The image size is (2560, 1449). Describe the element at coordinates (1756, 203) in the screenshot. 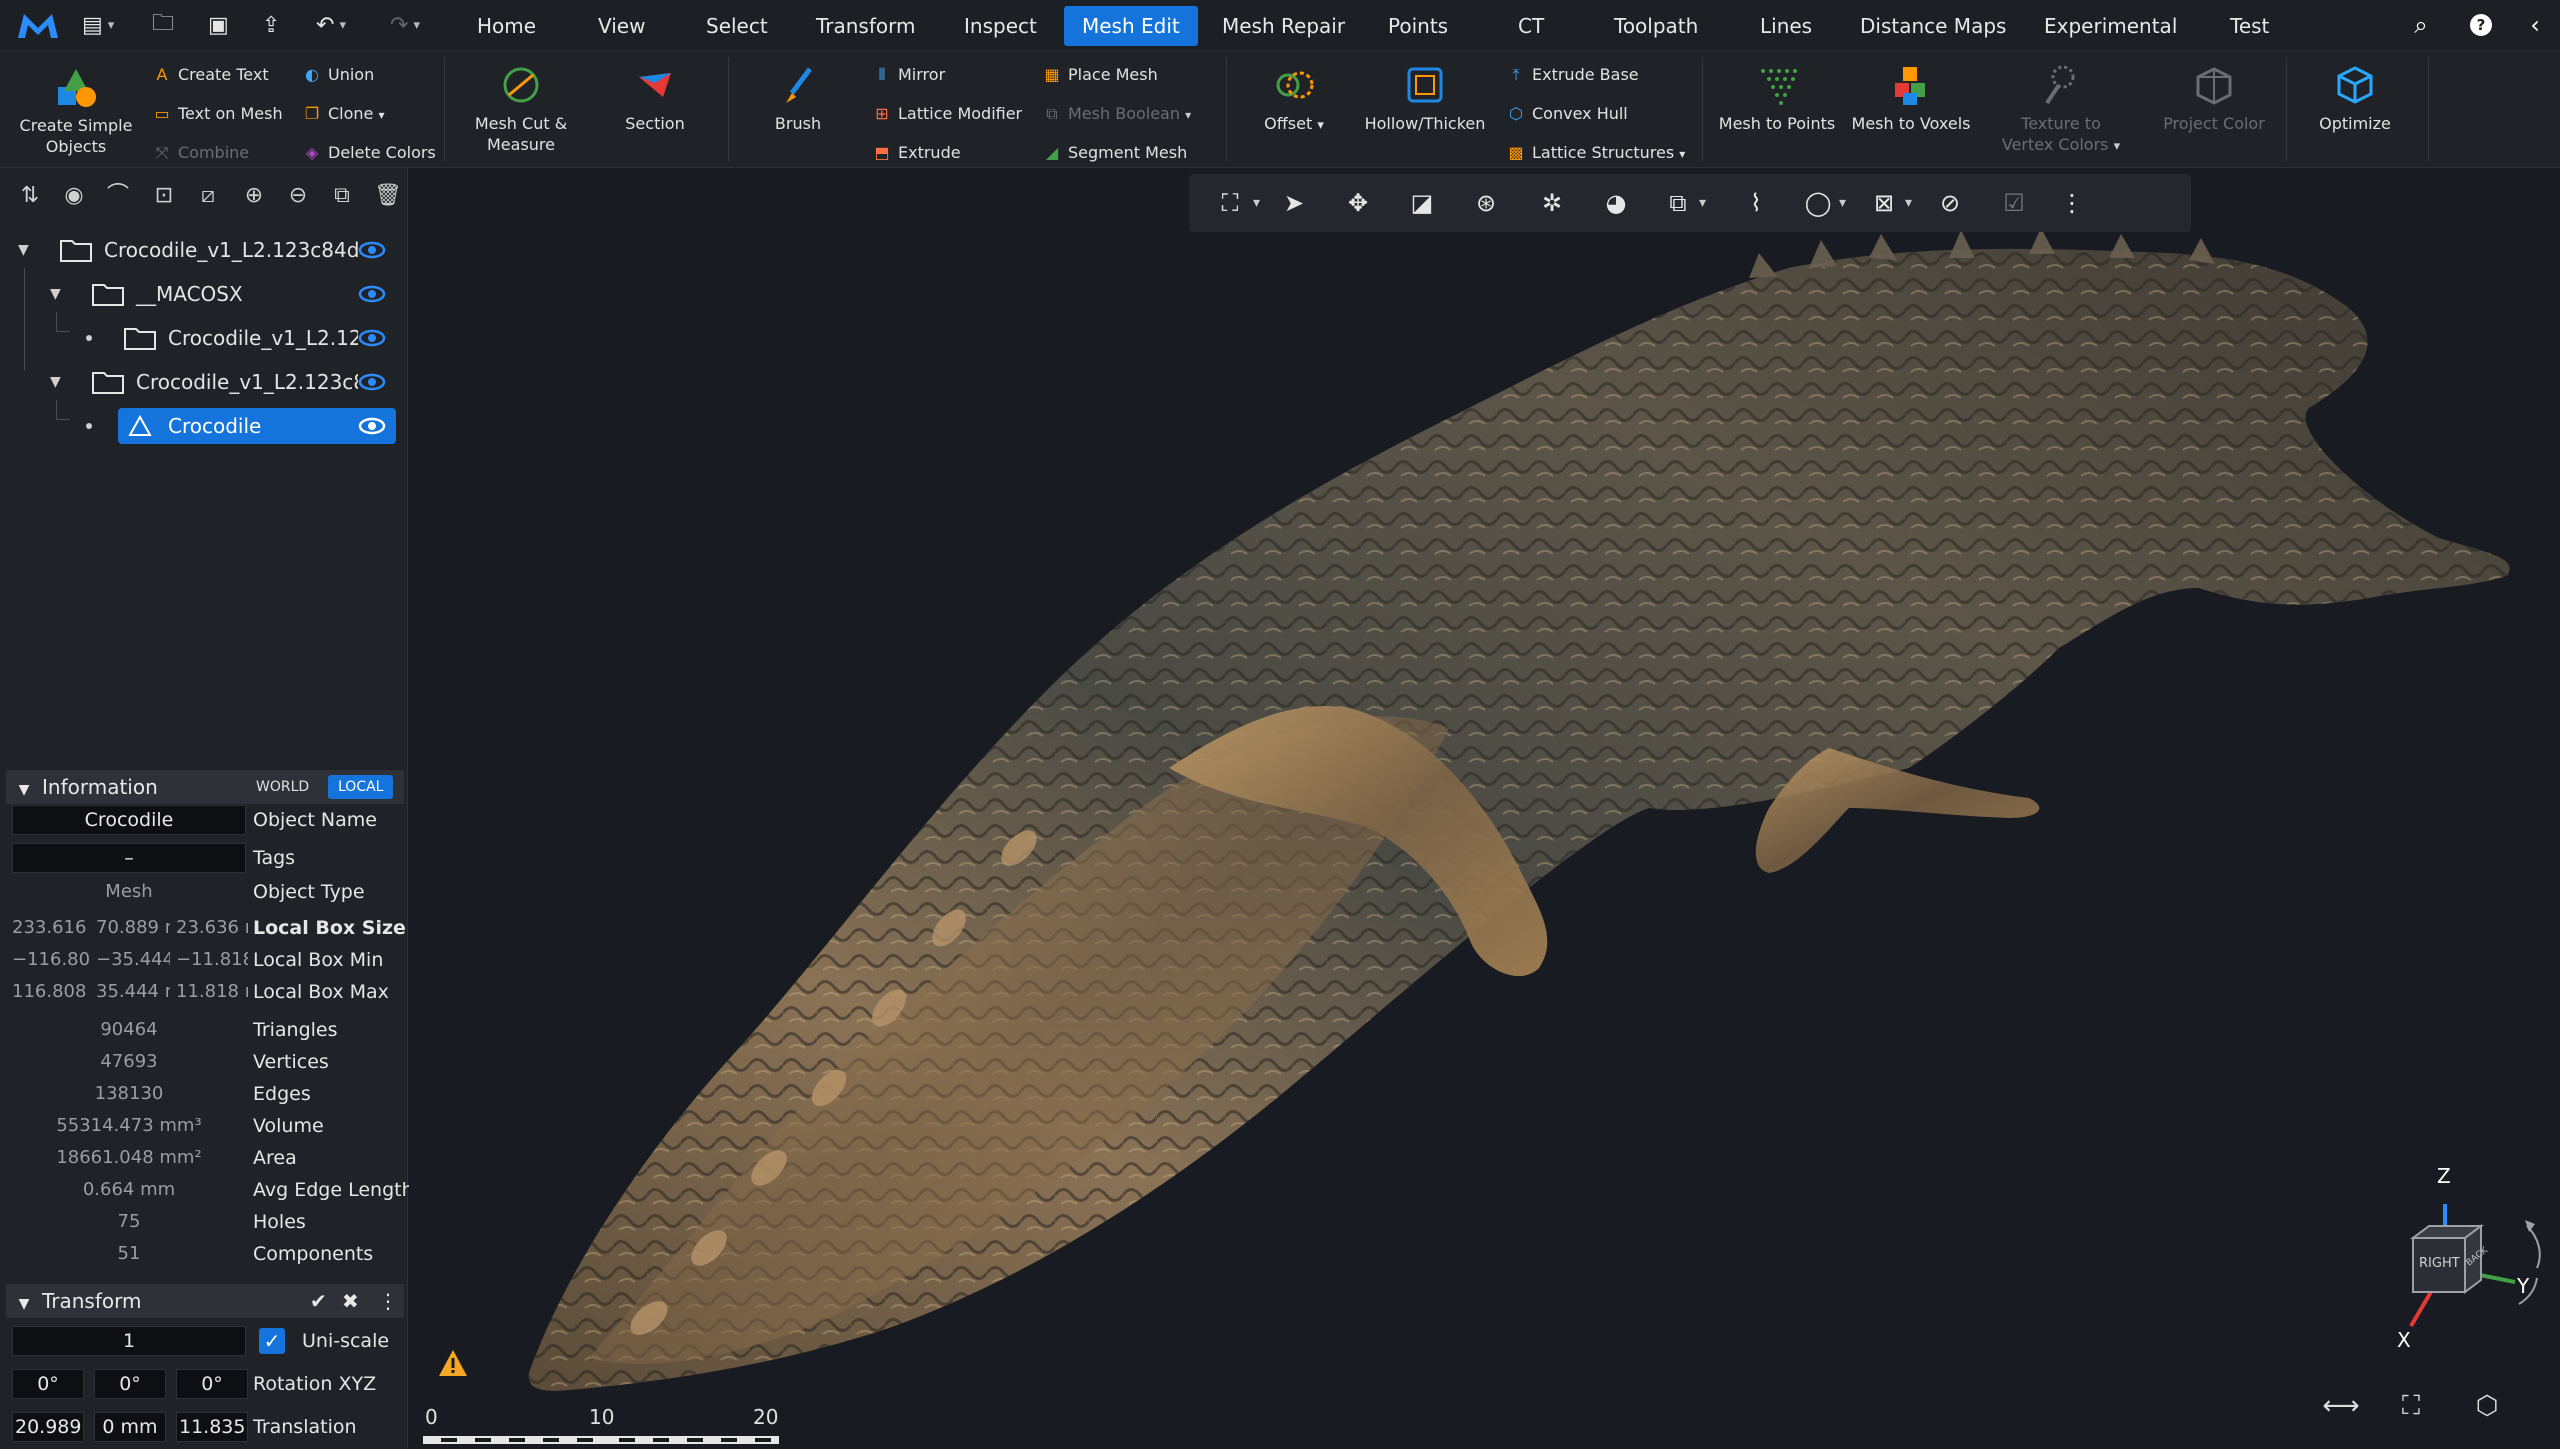

I see `brush-select-icon: ⌇` at that location.